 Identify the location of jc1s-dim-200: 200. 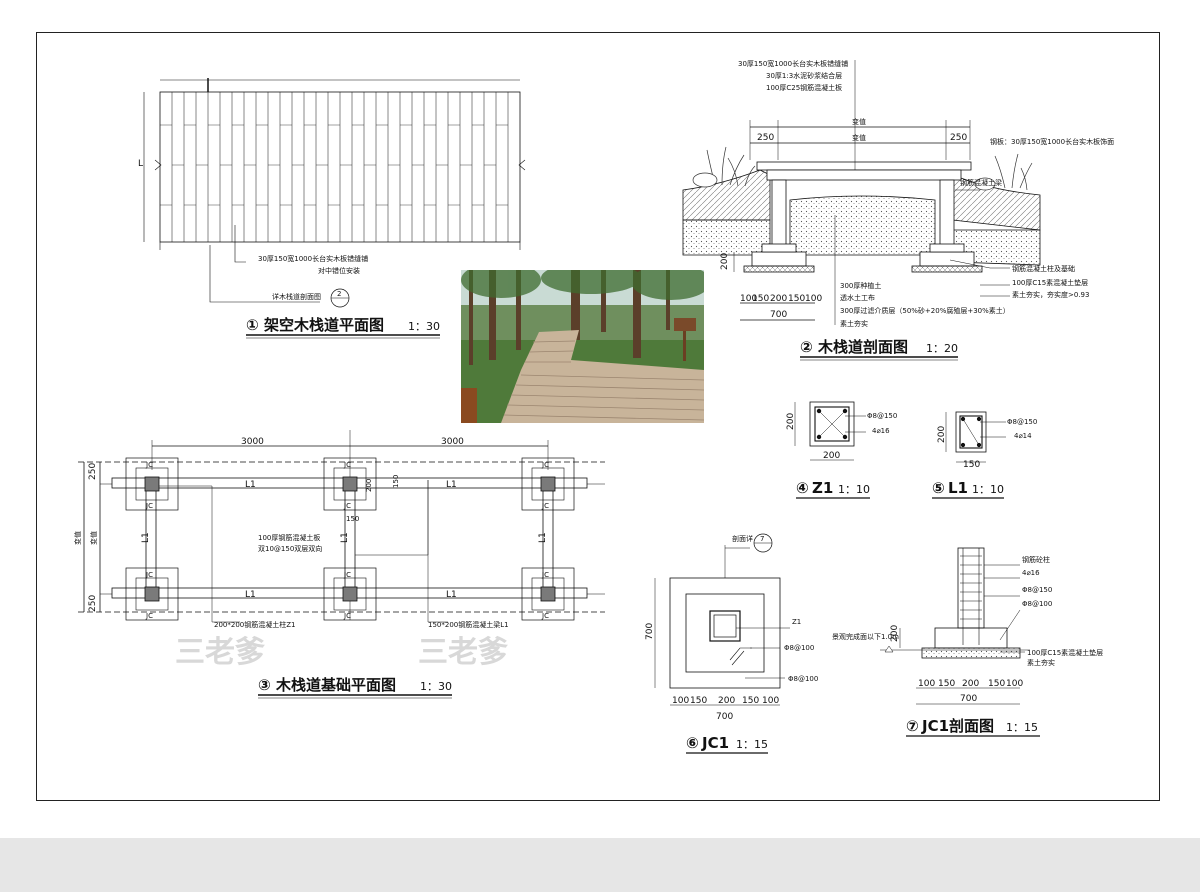
(895, 633).